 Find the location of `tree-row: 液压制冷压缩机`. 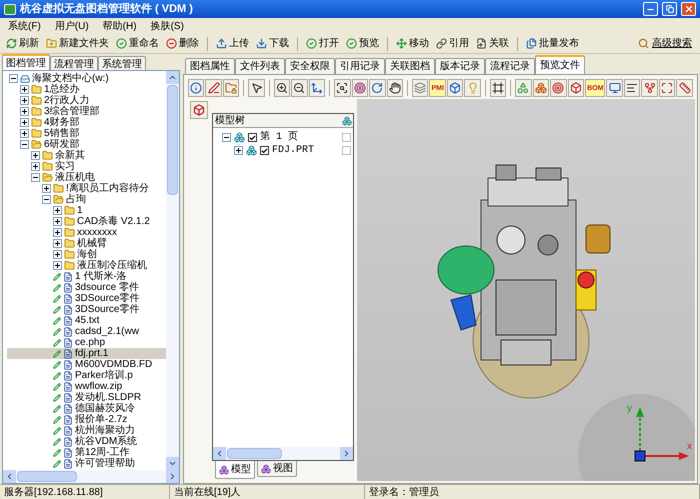

tree-row: 液压制冷压缩机 is located at coordinates (86, 265).